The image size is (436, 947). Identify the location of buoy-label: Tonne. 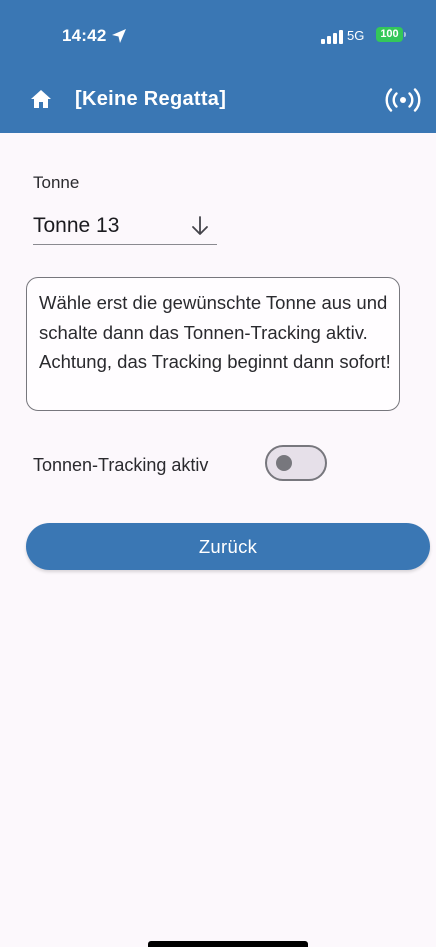
(56, 182).